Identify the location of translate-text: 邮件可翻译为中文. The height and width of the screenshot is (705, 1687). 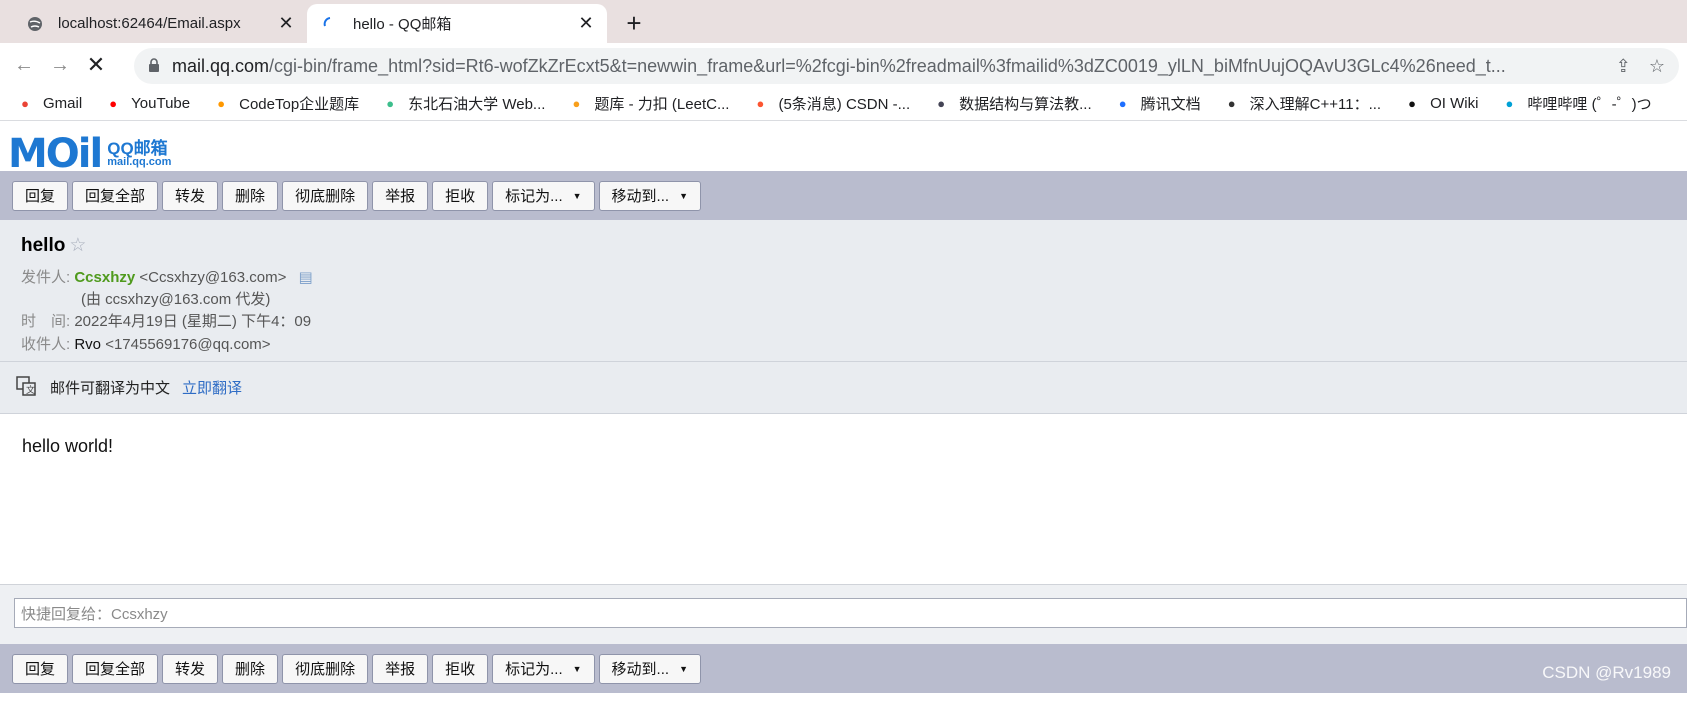
(110, 388).